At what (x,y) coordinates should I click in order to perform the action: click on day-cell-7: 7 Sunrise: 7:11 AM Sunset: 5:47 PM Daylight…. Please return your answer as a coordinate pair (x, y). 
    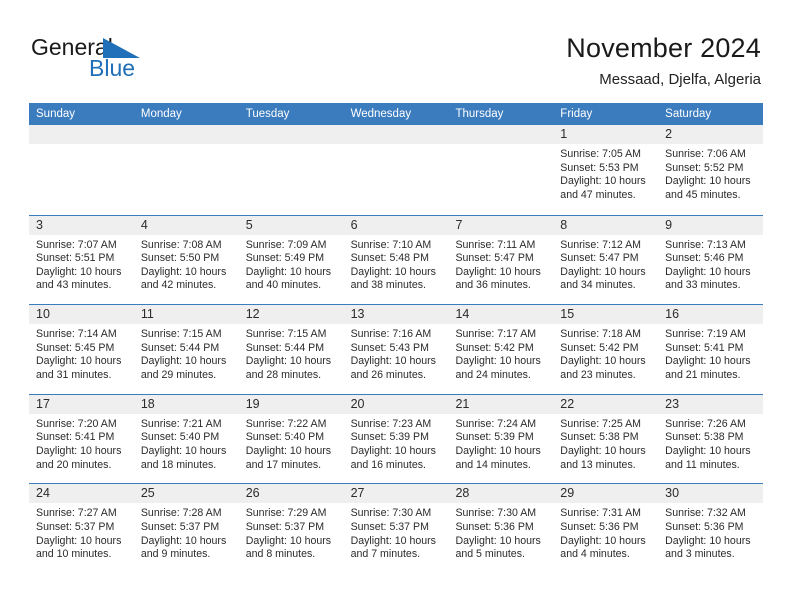
    Looking at the image, I should click on (501, 260).